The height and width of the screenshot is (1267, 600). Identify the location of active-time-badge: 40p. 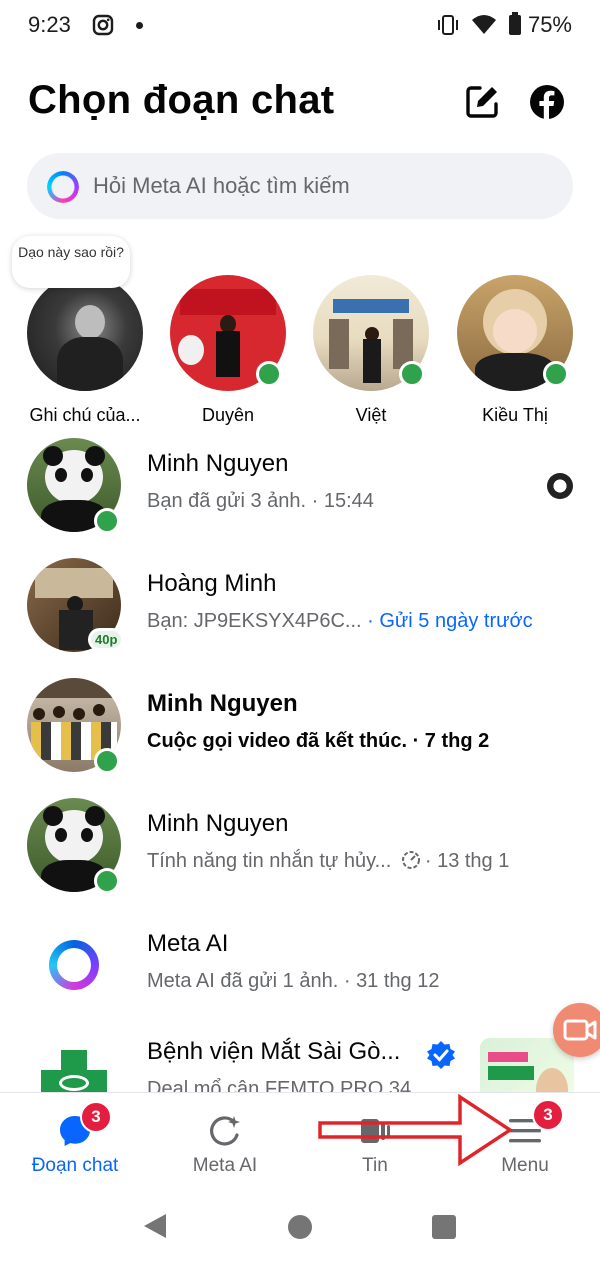
(106, 639).